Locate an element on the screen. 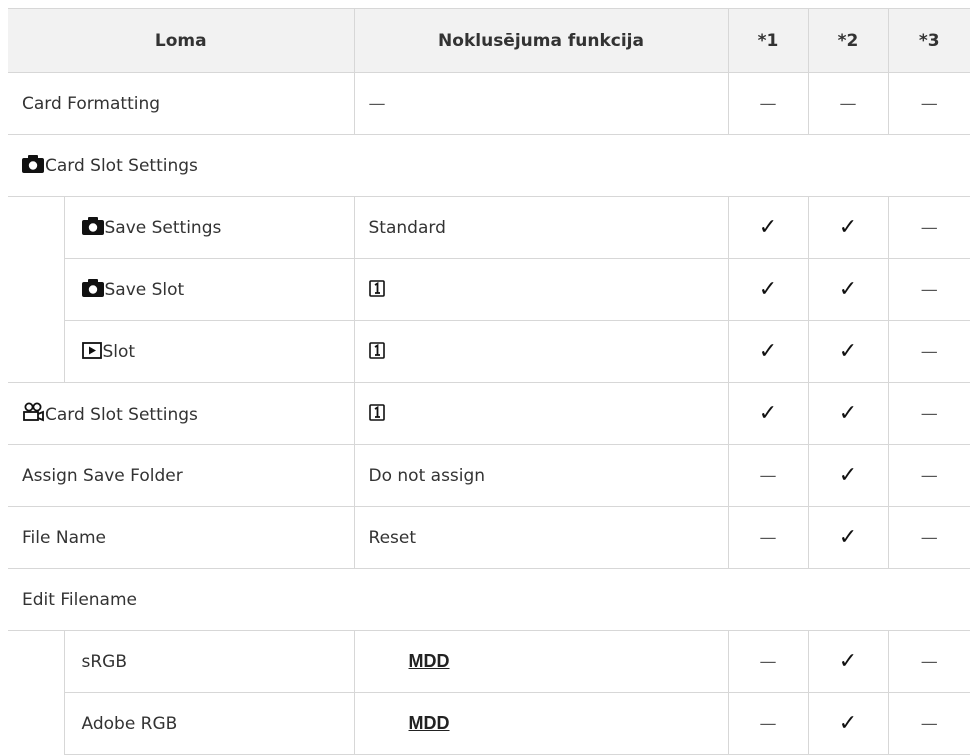  table-row: Card Formatting — — — — is located at coordinates (489, 103).